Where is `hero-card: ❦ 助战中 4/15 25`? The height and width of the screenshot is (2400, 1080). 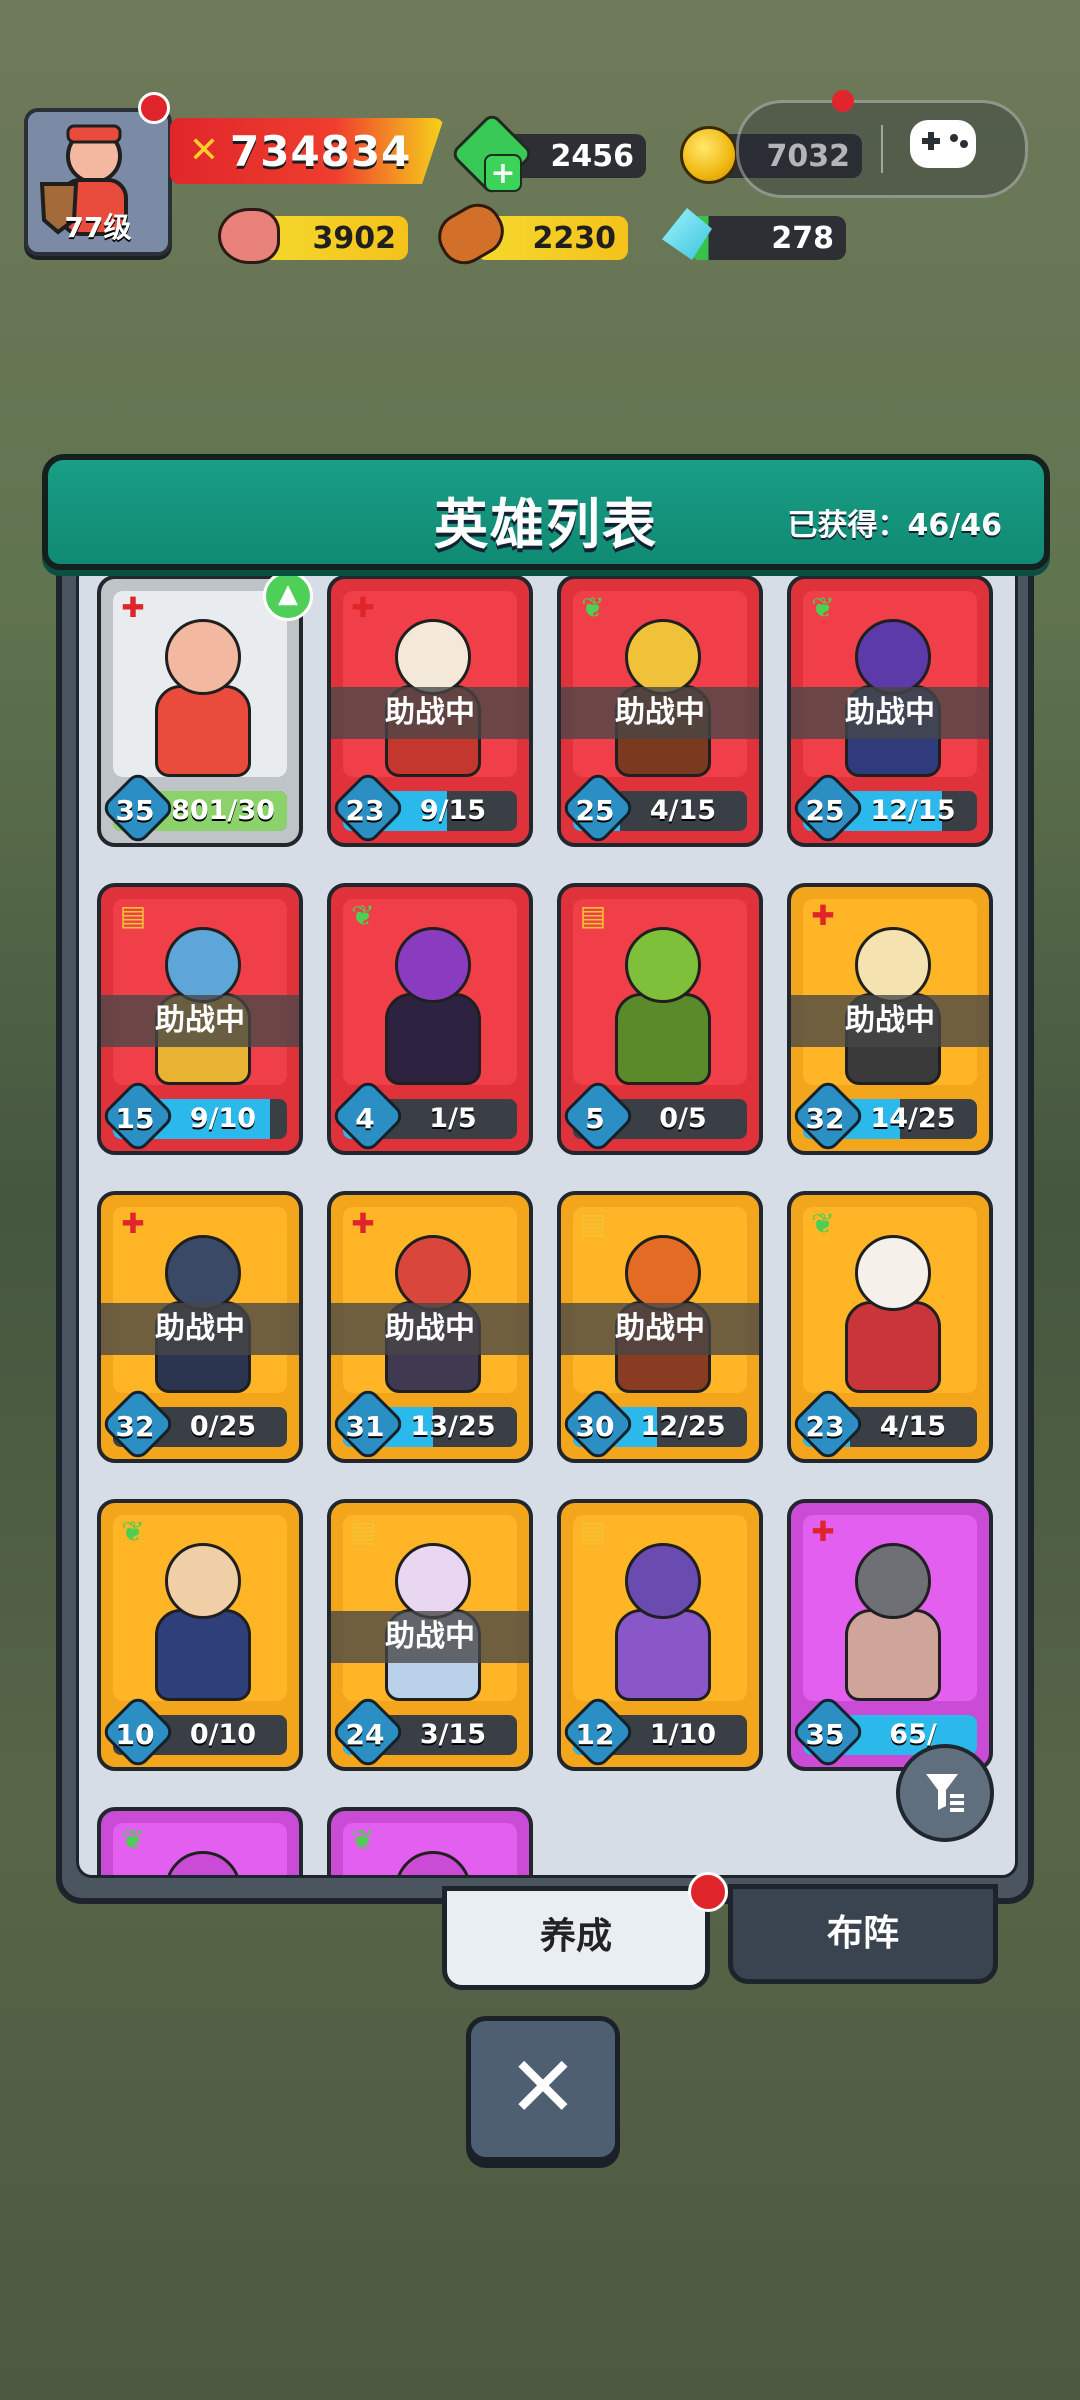 hero-card: ❦ 助战中 4/15 25 is located at coordinates (660, 711).